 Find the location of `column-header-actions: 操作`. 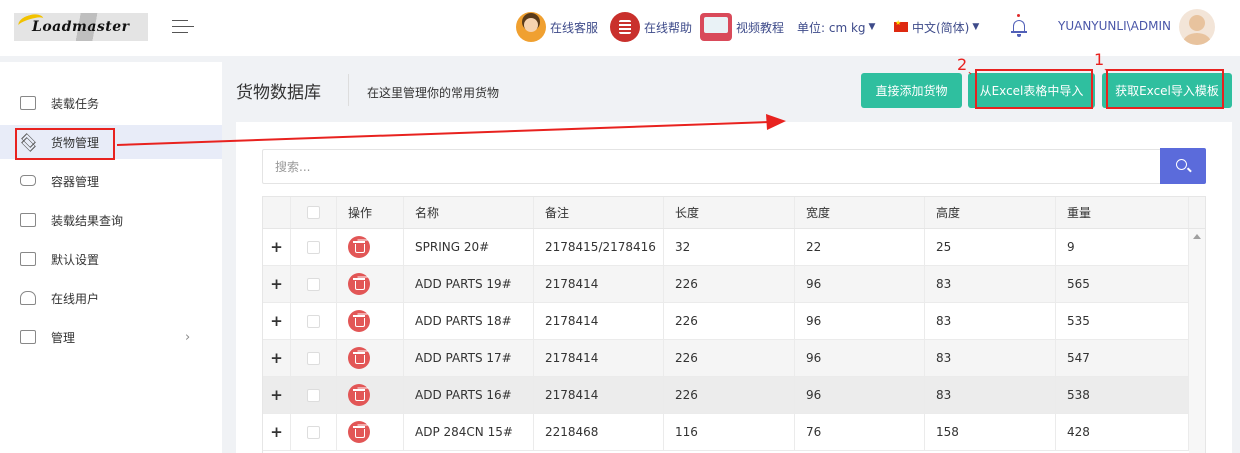

column-header-actions: 操作 is located at coordinates (370, 212).